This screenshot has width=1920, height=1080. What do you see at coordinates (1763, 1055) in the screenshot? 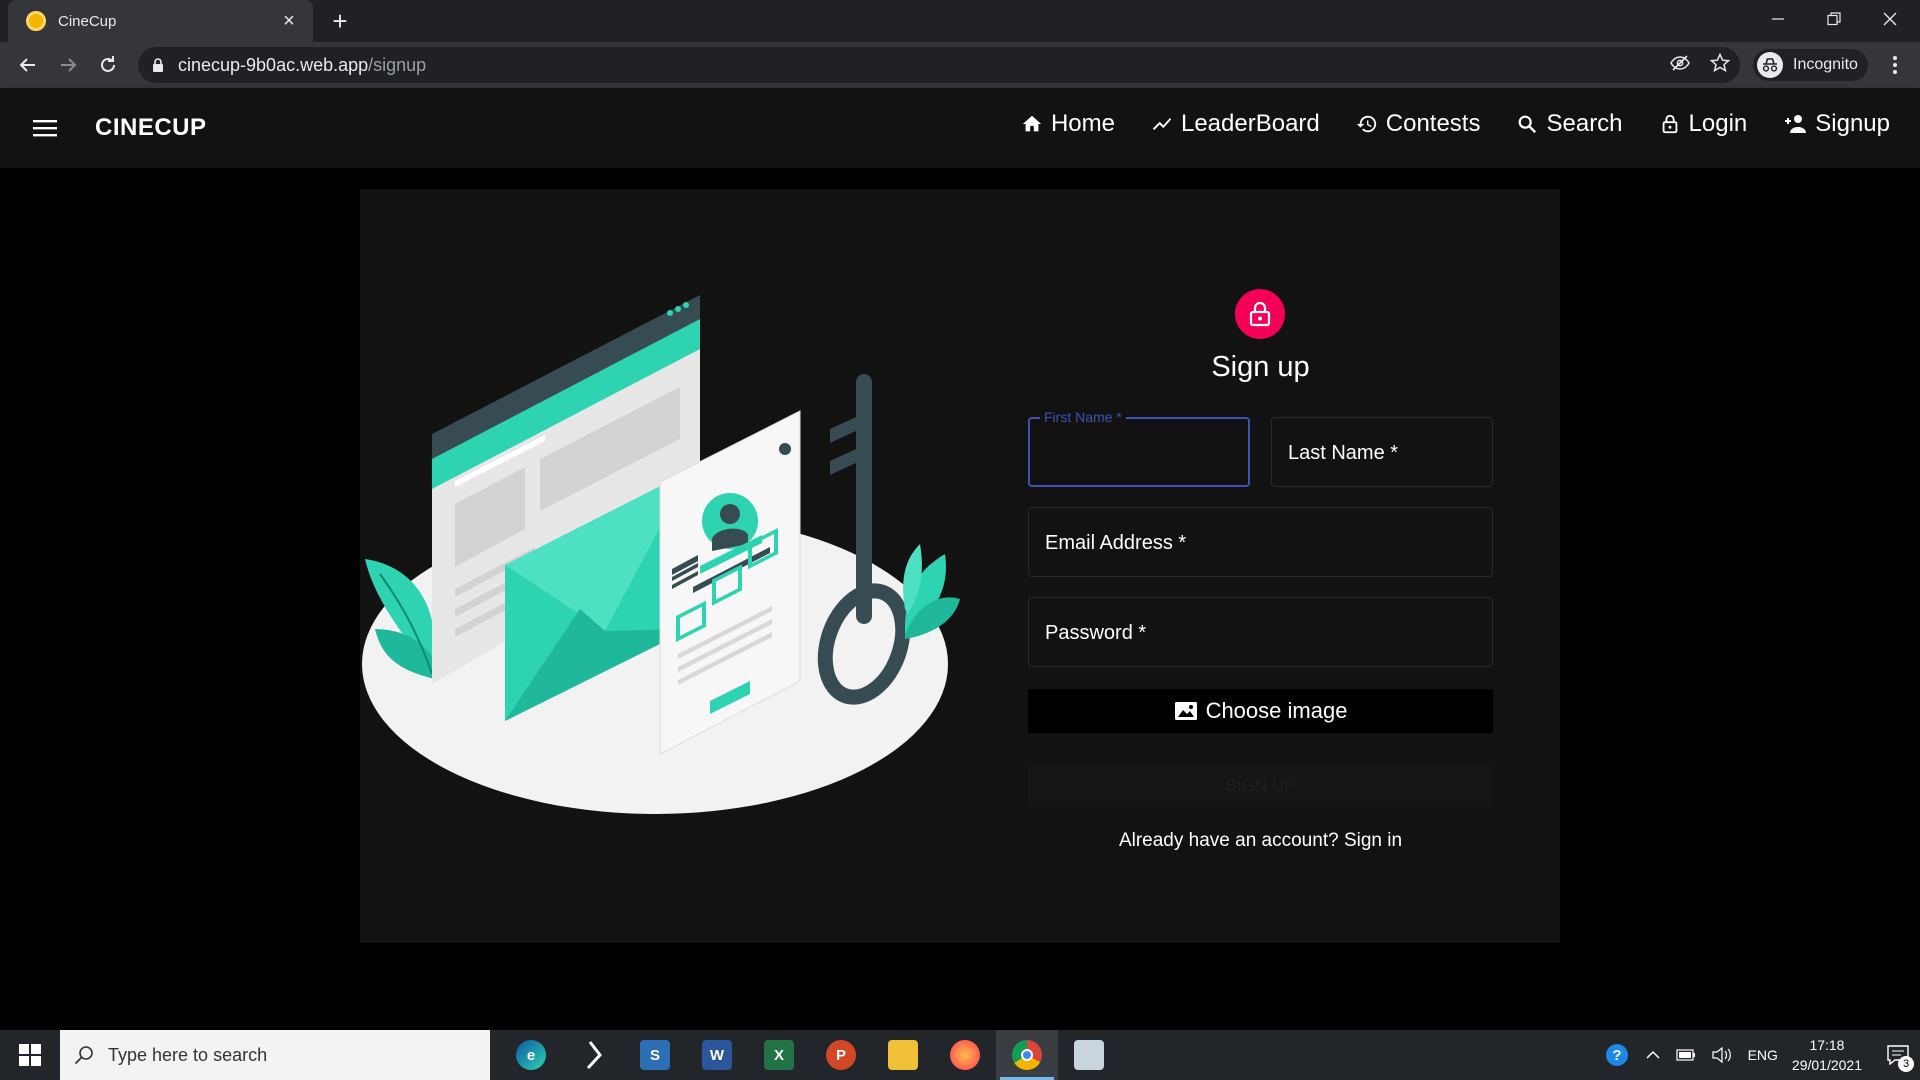
I see `language-indicator: ENG` at bounding box center [1763, 1055].